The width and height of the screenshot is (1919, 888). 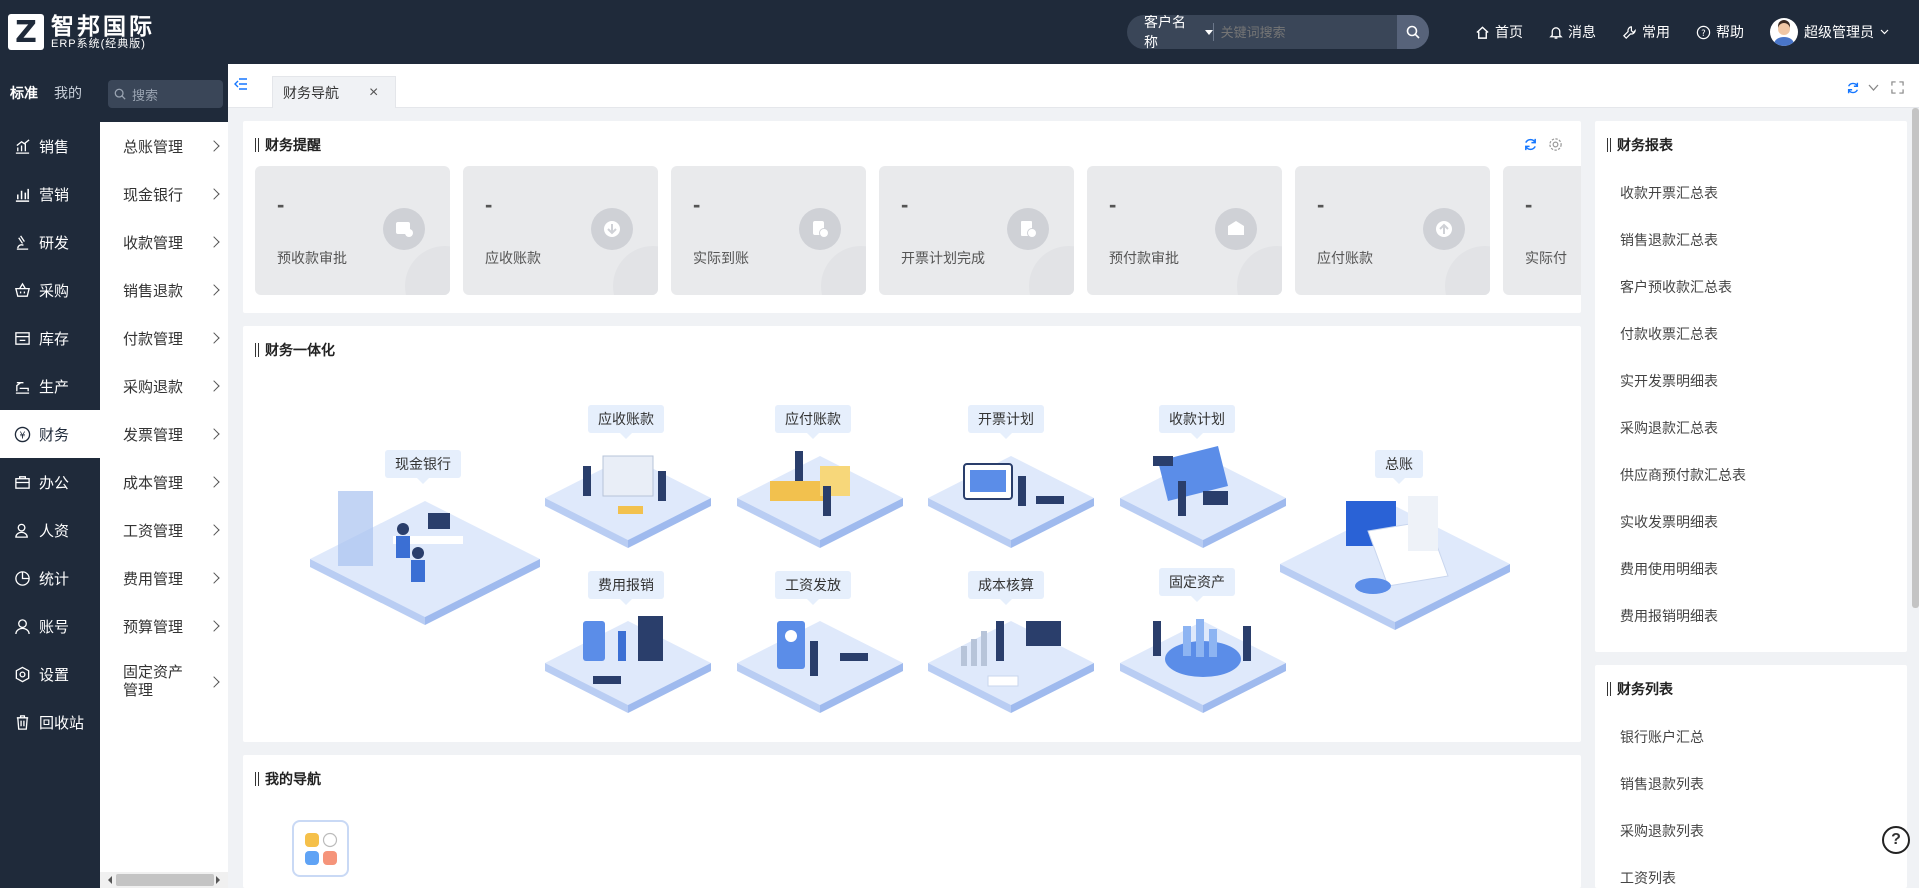 What do you see at coordinates (628, 656) in the screenshot?
I see `expense-illustration` at bounding box center [628, 656].